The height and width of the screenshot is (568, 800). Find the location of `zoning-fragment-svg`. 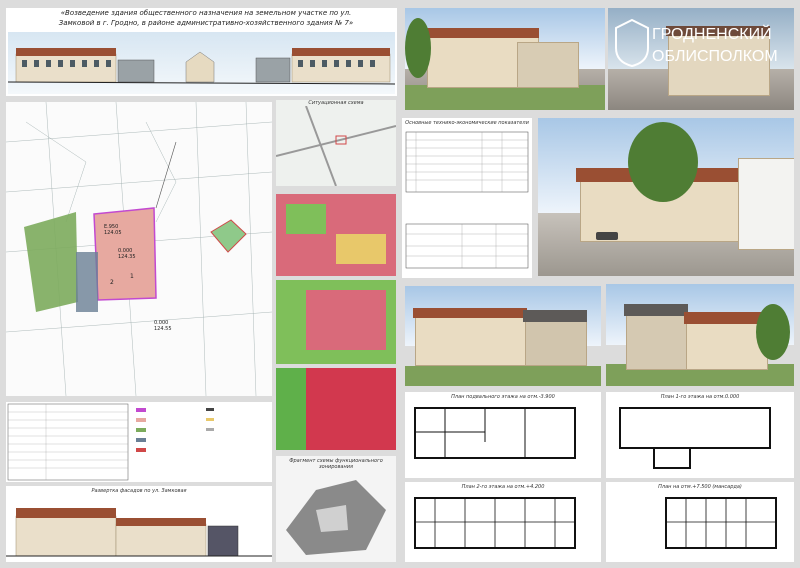

zoning-fragment-svg is located at coordinates (336, 517).